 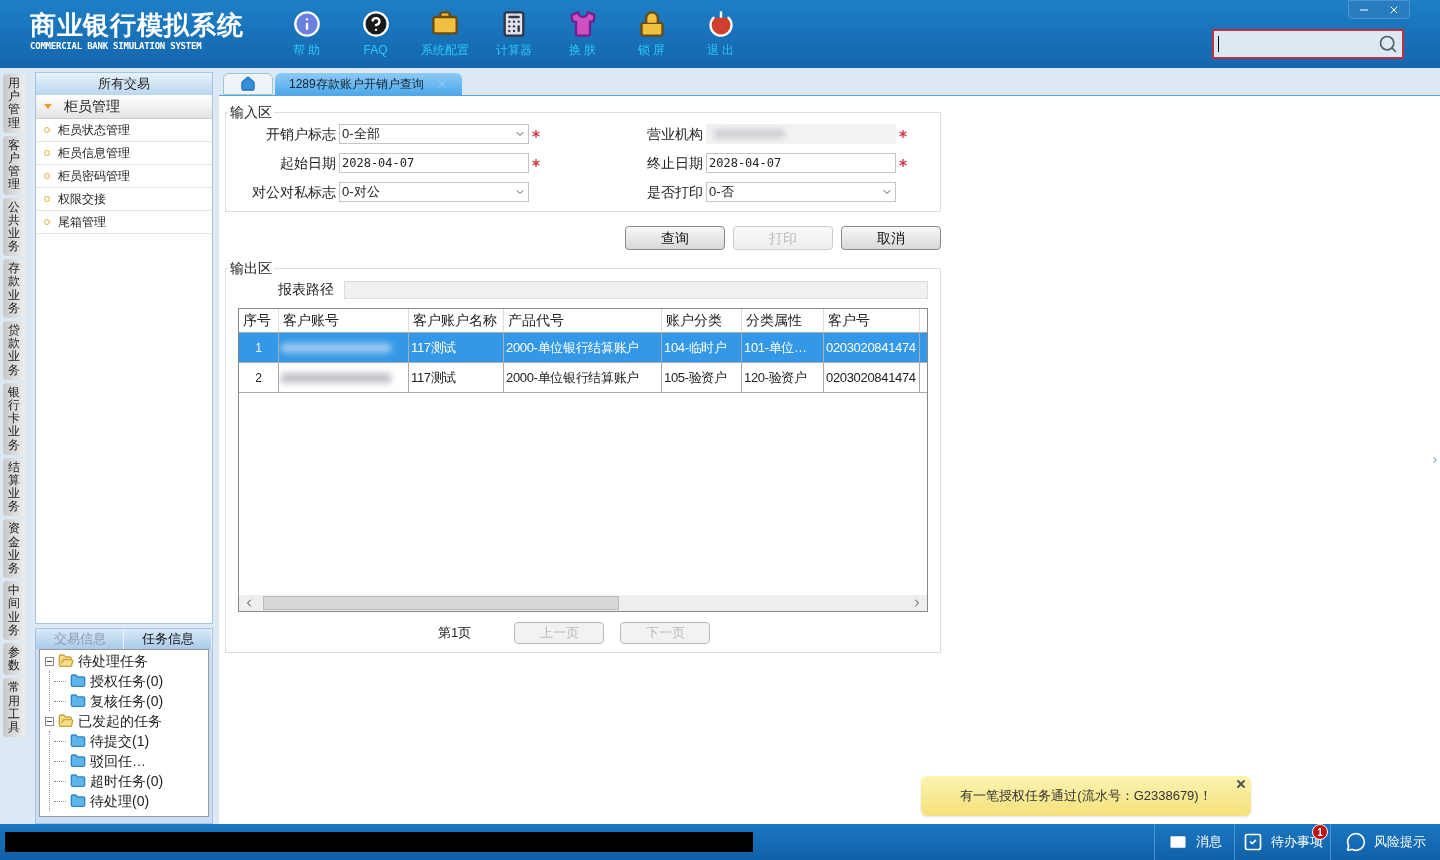 What do you see at coordinates (674, 134) in the screenshot?
I see `field-label: 营业机构` at bounding box center [674, 134].